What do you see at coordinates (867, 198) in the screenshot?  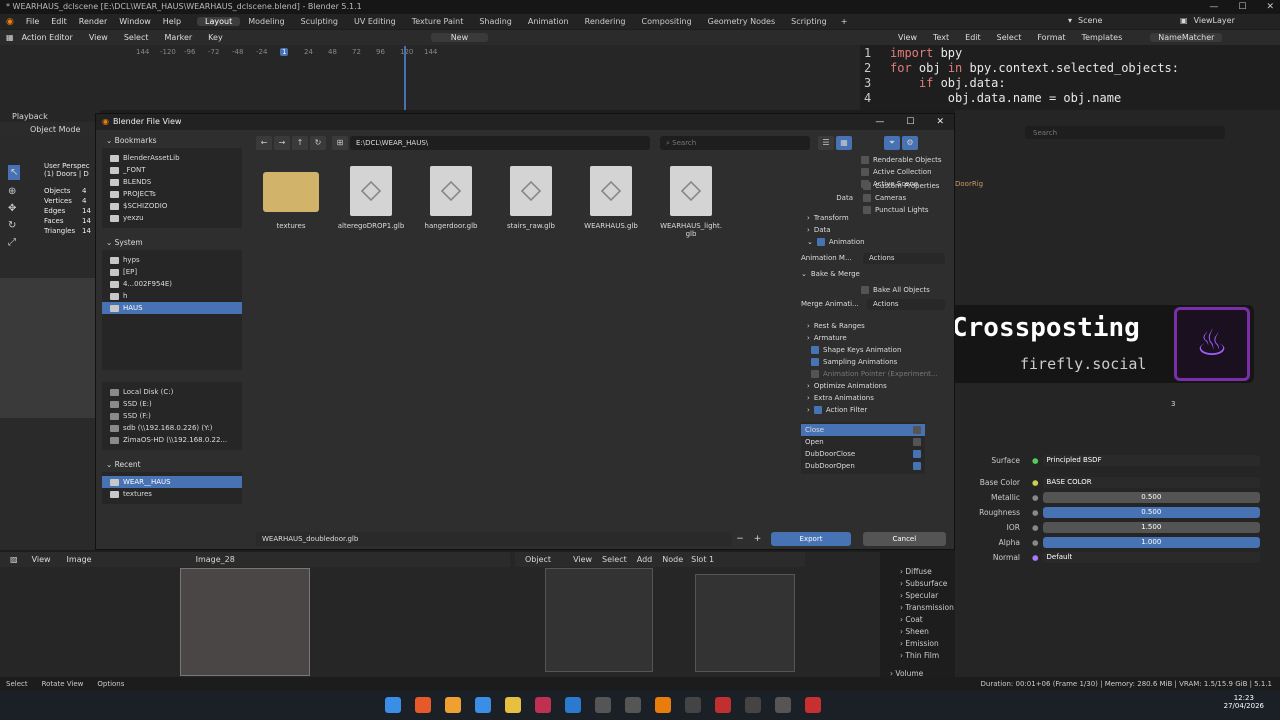 I see `data-option-checkbox` at bounding box center [867, 198].